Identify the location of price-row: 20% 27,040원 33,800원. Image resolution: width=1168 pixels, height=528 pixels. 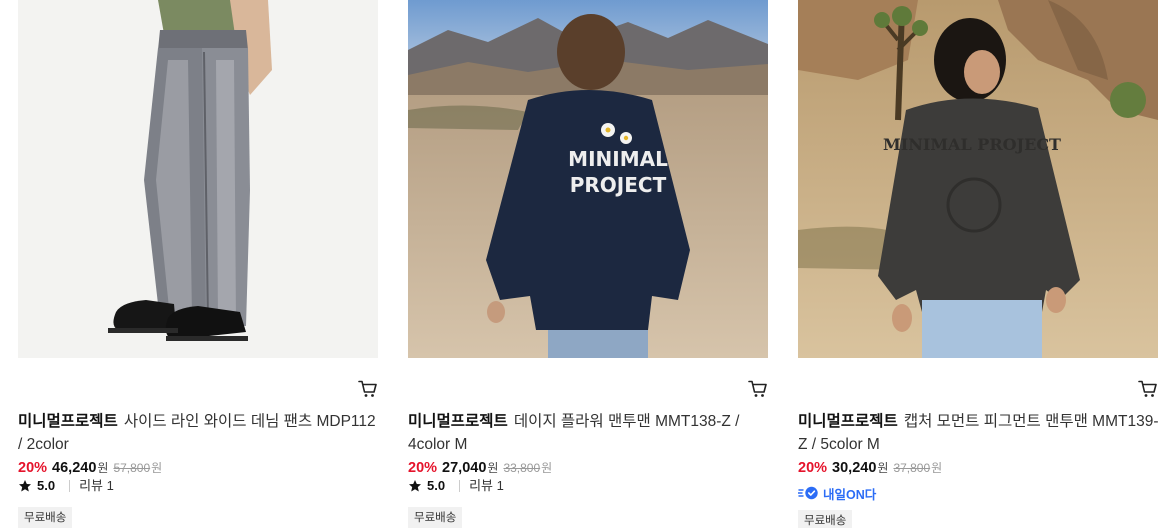
(480, 468).